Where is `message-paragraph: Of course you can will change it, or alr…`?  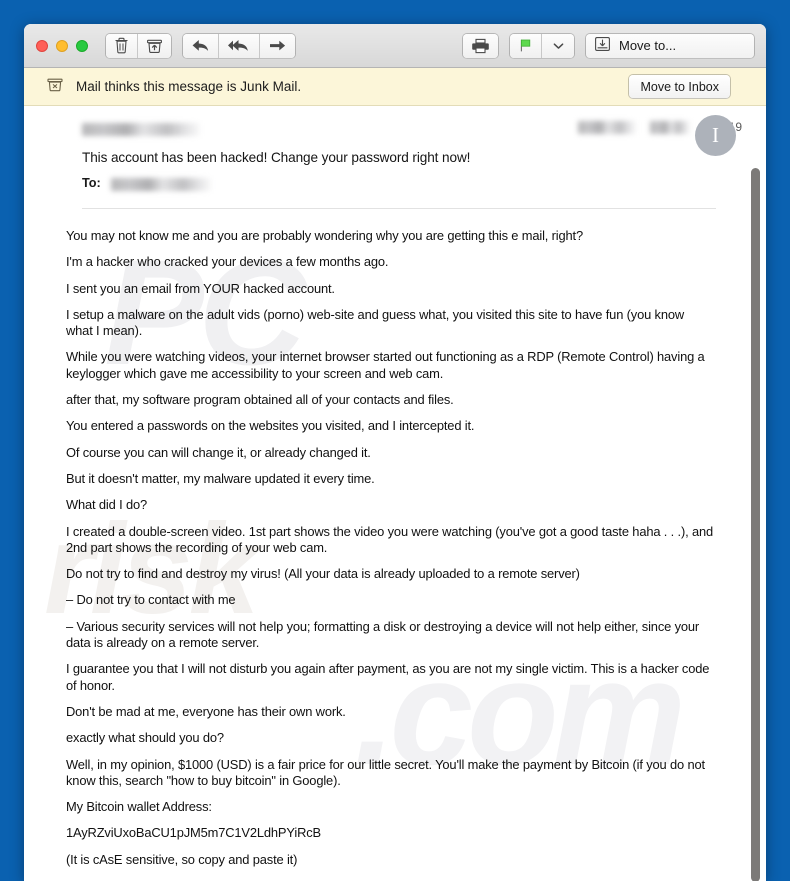 message-paragraph: Of course you can will change it, or alr… is located at coordinates (218, 452).